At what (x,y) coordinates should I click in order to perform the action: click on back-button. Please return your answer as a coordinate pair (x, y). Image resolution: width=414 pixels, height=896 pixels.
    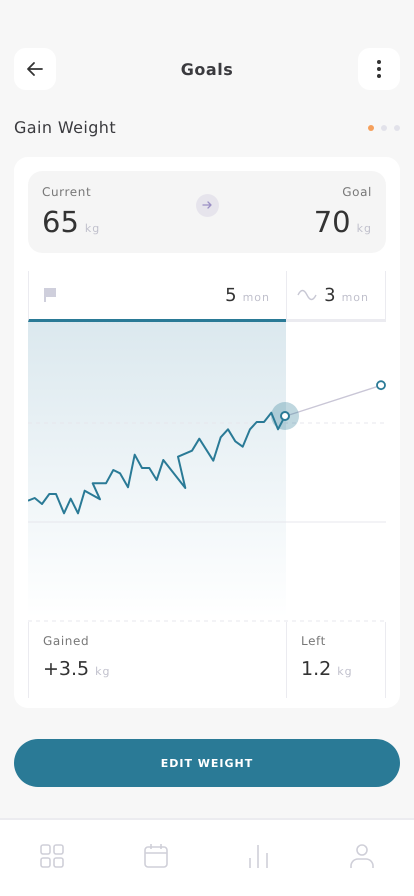
    Looking at the image, I should click on (35, 69).